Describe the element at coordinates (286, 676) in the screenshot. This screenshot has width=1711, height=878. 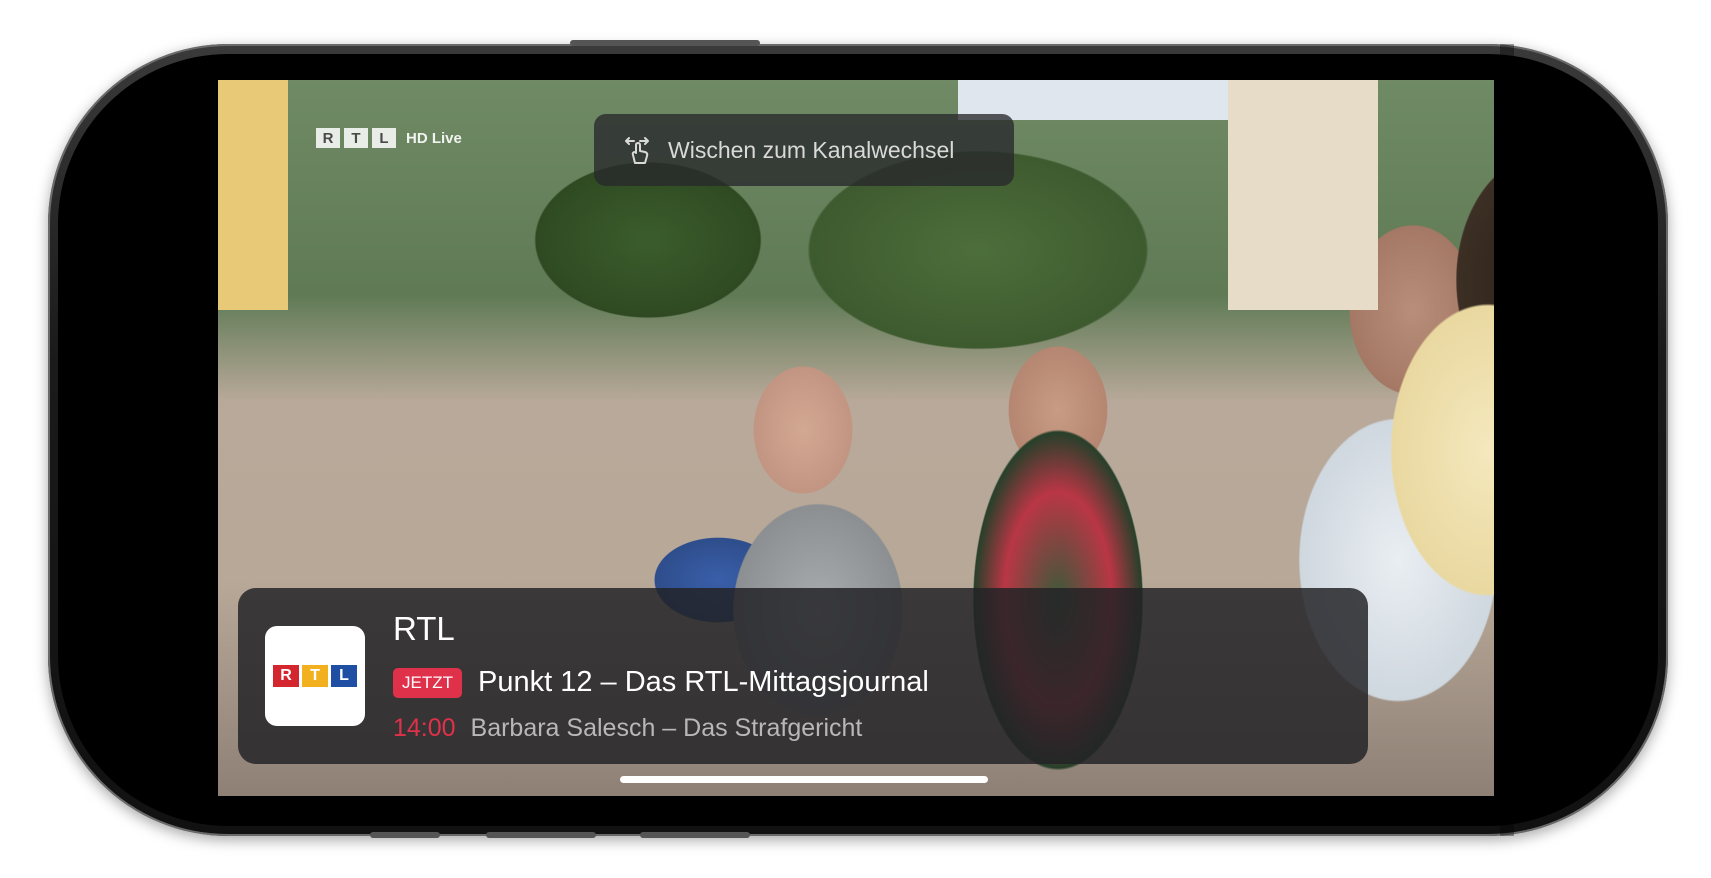
I see `logo-letter: R` at that location.